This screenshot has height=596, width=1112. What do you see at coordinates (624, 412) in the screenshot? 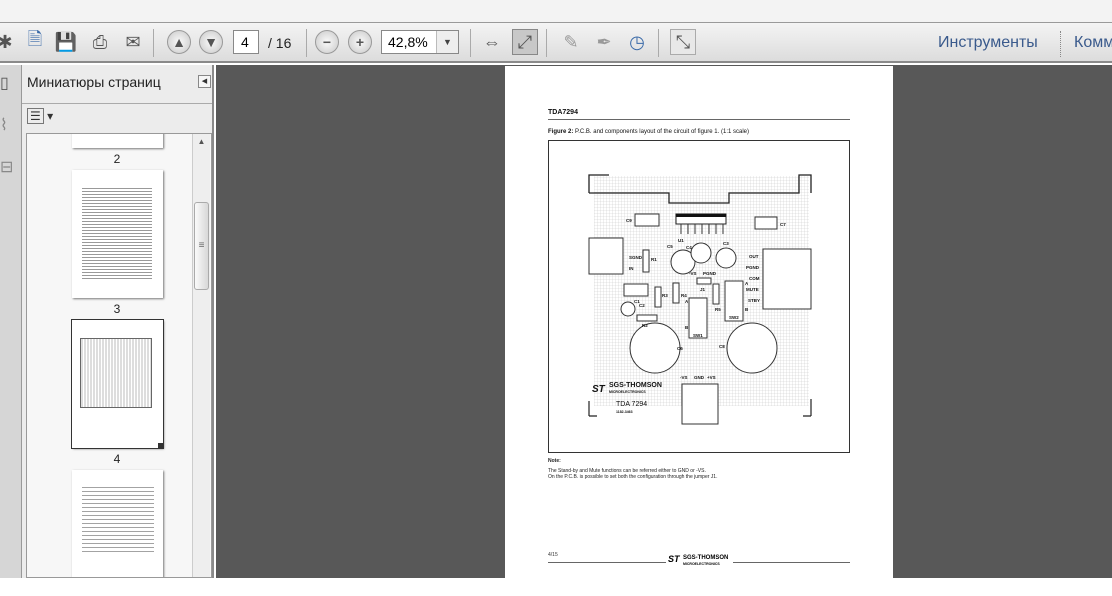
I see `pcb-code: 1182-3463` at bounding box center [624, 412].